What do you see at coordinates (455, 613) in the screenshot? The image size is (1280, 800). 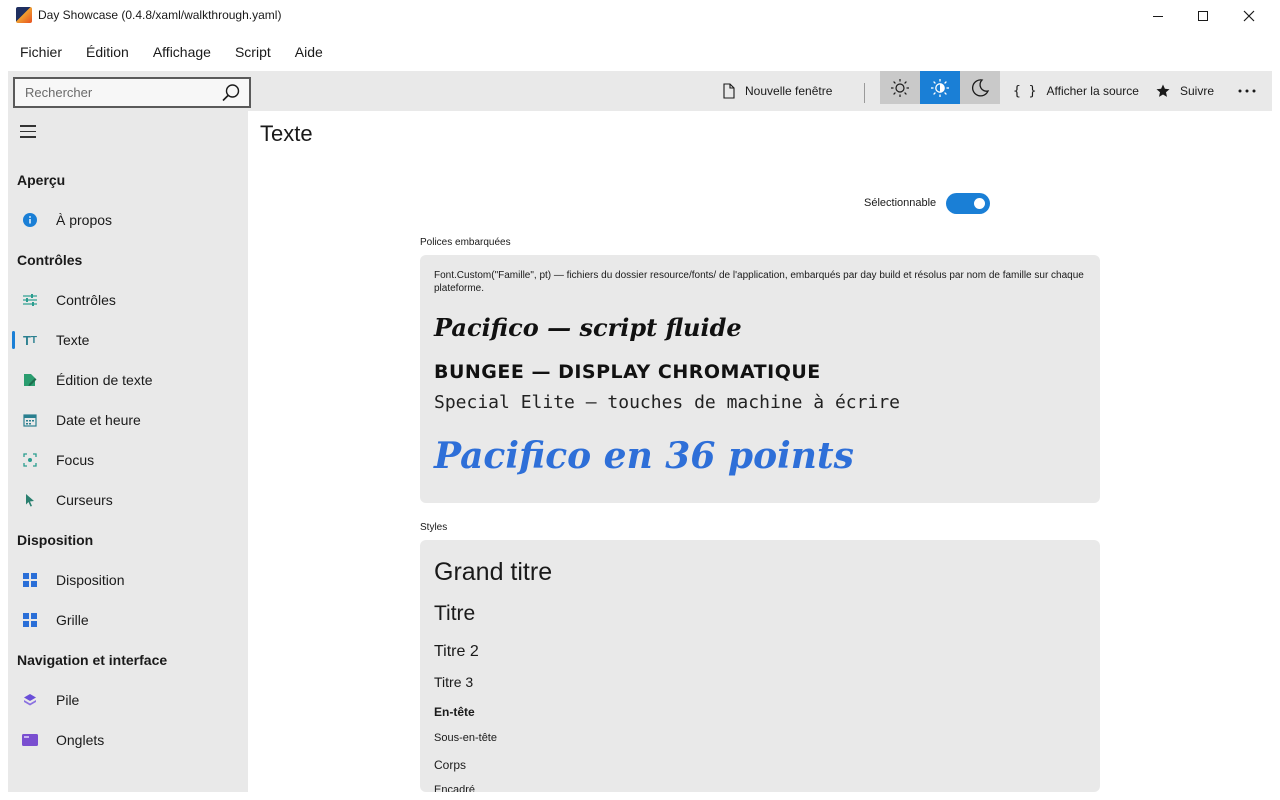 I see `style-titre: Titre` at bounding box center [455, 613].